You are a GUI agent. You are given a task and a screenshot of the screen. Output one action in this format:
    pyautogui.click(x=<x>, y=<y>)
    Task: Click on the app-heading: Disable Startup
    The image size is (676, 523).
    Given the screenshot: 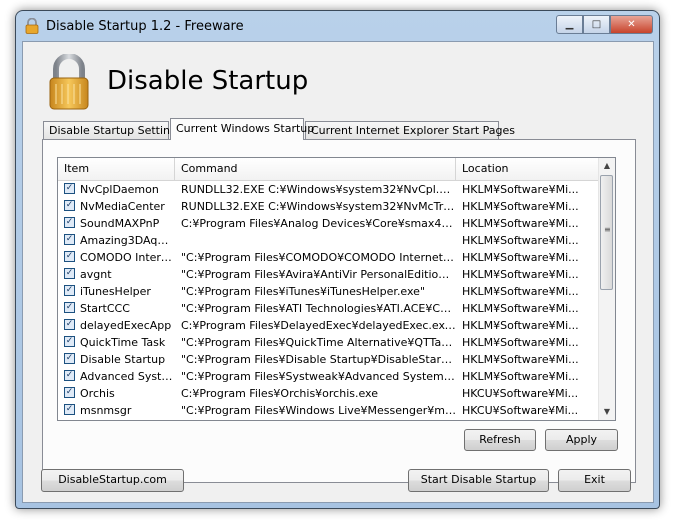 What is the action you would take?
    pyautogui.click(x=208, y=81)
    